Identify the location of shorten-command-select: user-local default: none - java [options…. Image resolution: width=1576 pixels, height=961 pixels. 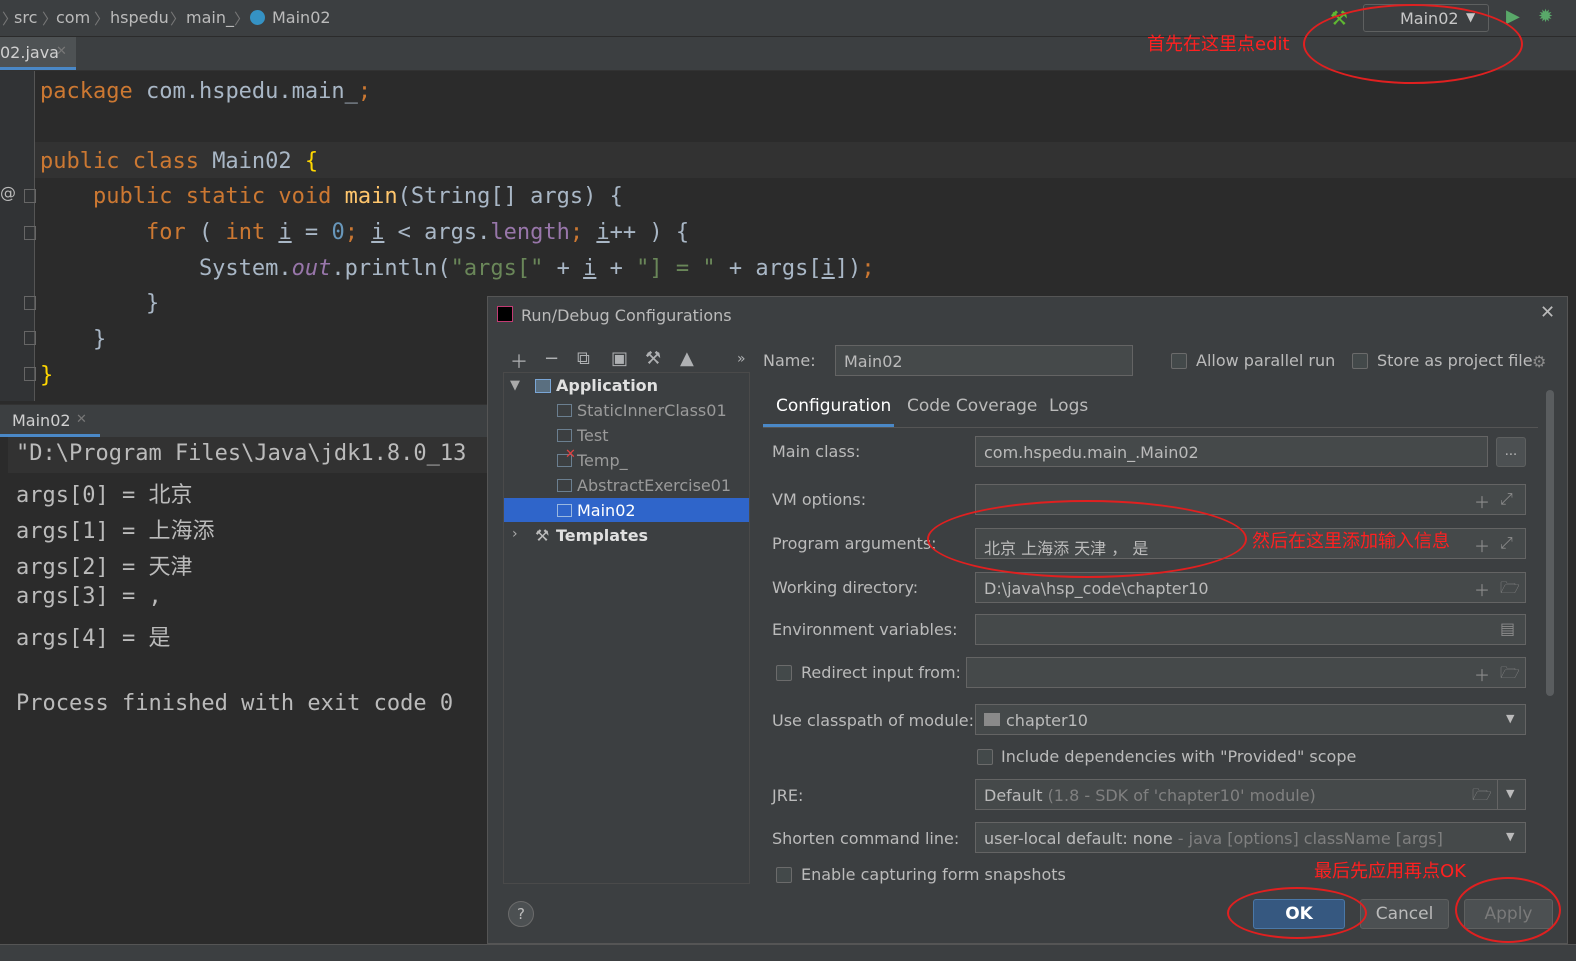
(1250, 837).